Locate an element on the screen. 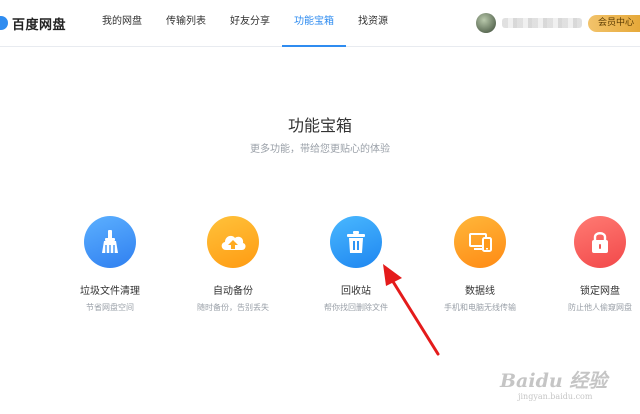 The image size is (640, 414). tool-junk-cleanup: 垃圾文件清理 节省网盘空间 is located at coordinates (110, 264).